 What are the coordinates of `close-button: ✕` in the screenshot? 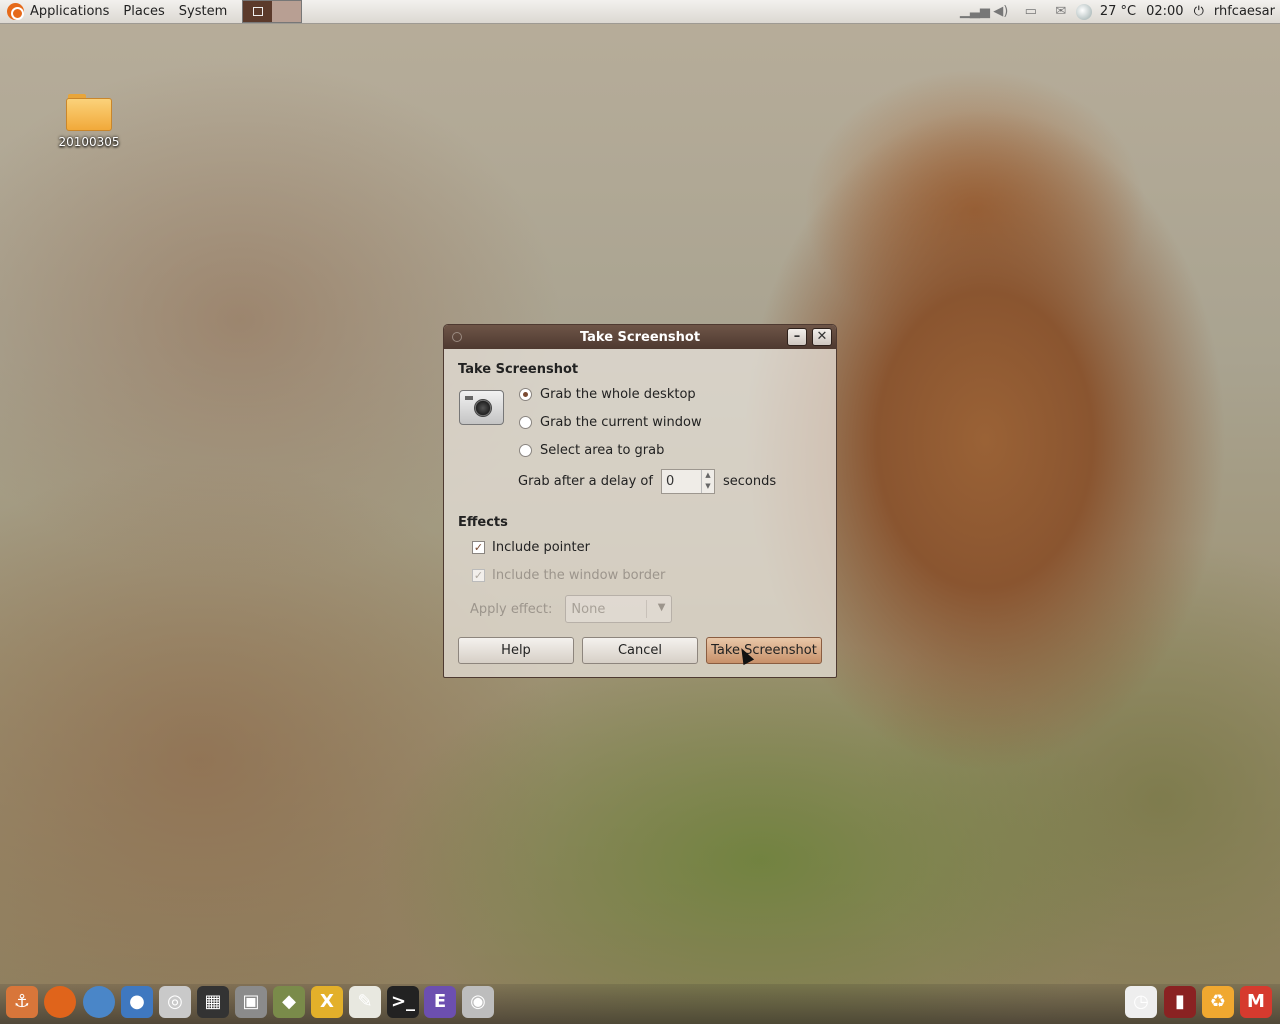 It's located at (822, 337).